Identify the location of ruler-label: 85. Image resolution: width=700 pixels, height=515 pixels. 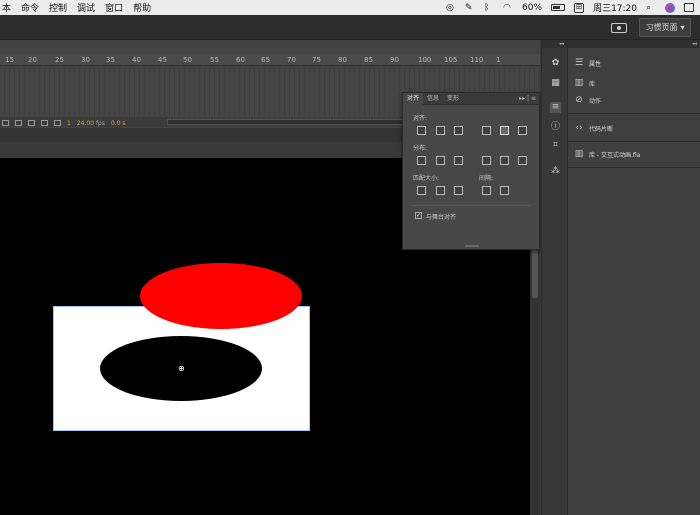
(368, 60).